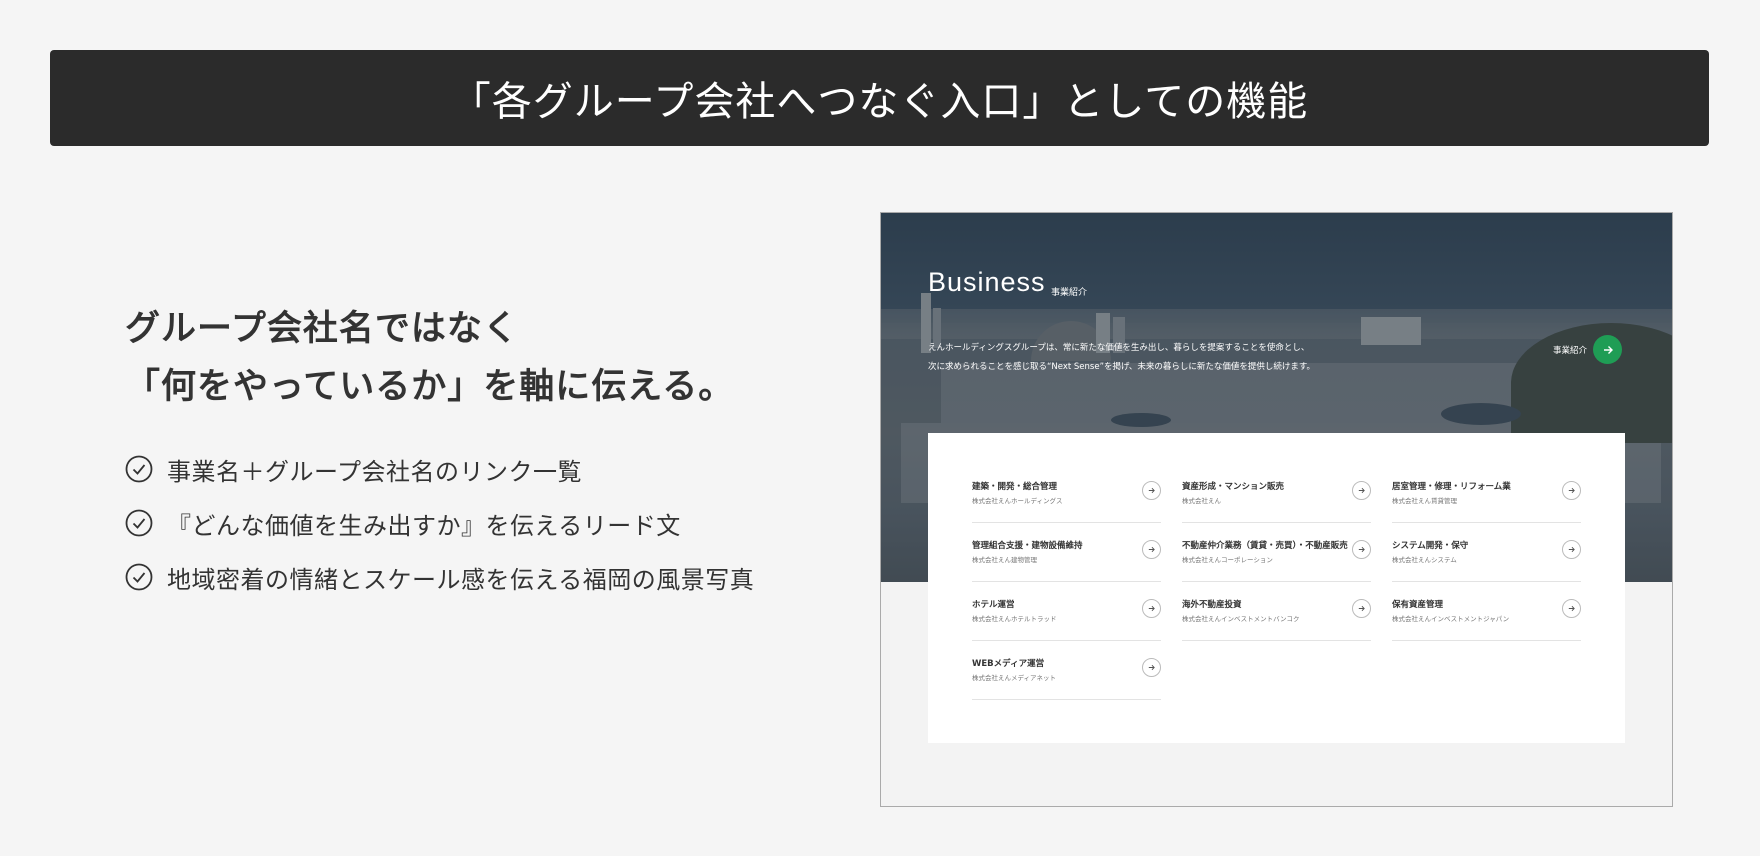  I want to click on business-item: 管理組合支援・建物設備維持 株式会社えん建物管理, so click(1066, 553).